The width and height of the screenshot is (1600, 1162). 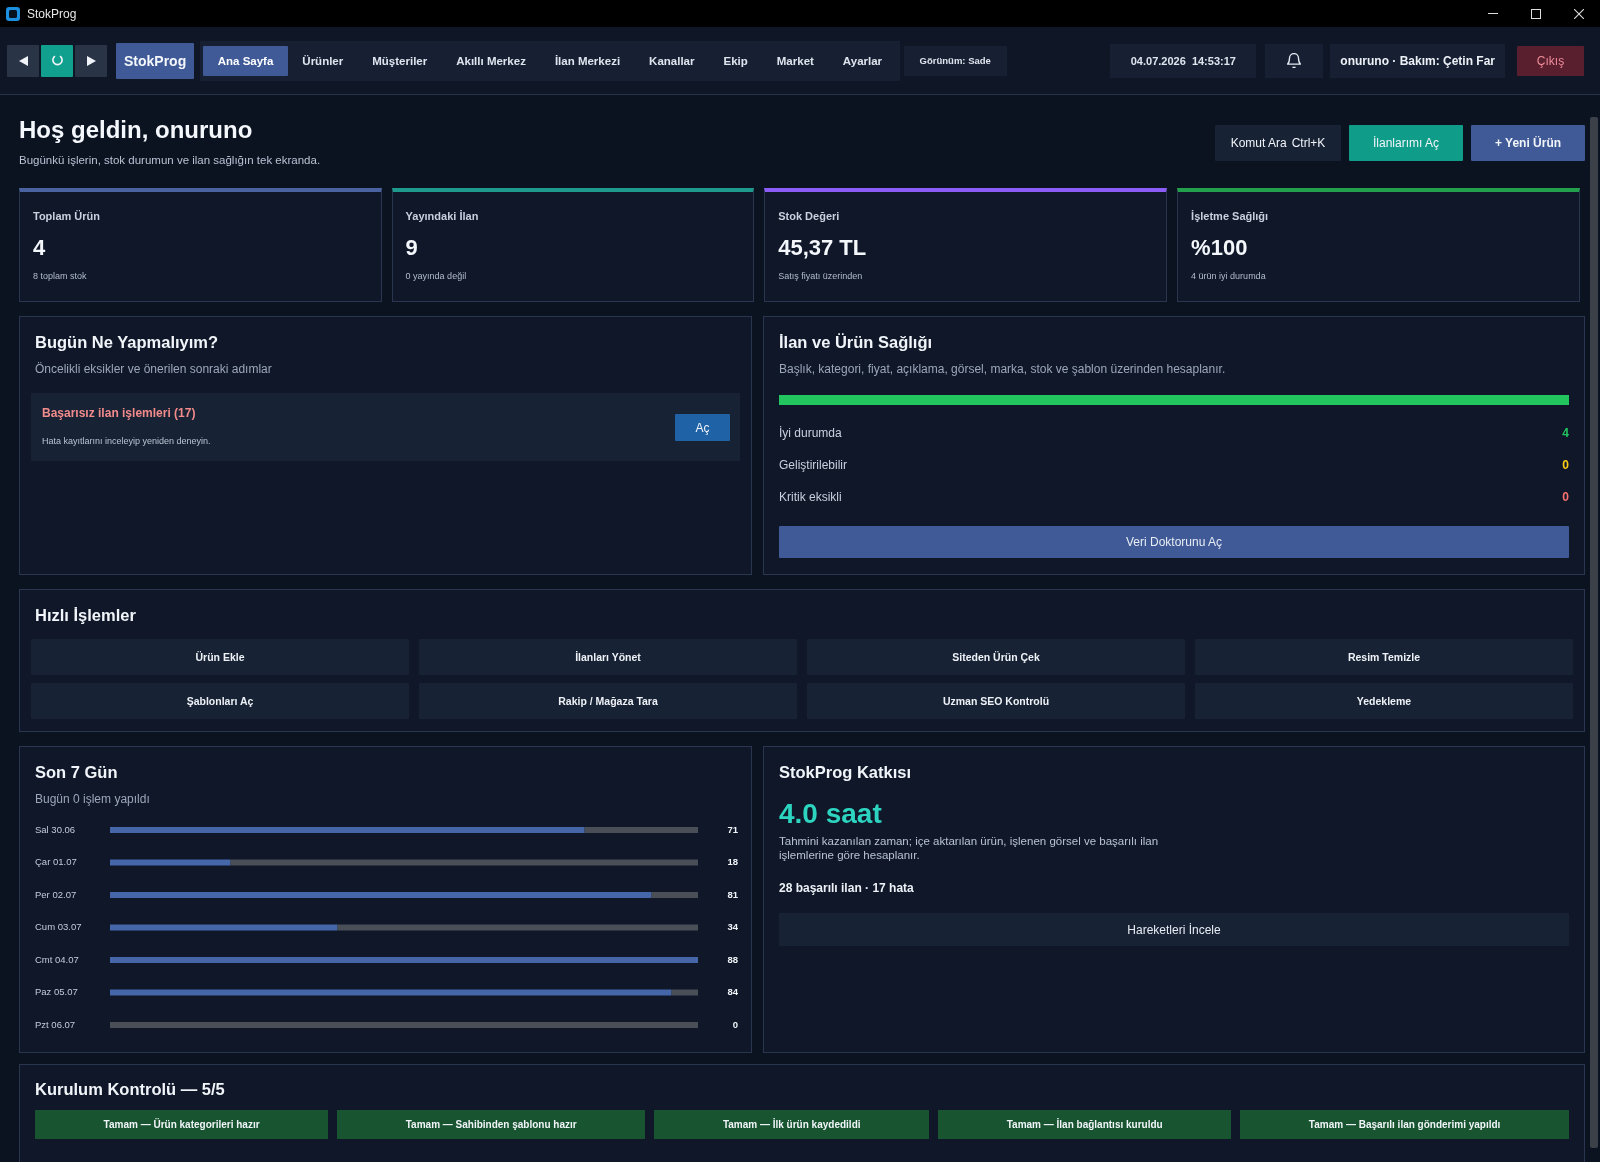 I want to click on day-label: Paz 05.07, so click(x=56, y=991).